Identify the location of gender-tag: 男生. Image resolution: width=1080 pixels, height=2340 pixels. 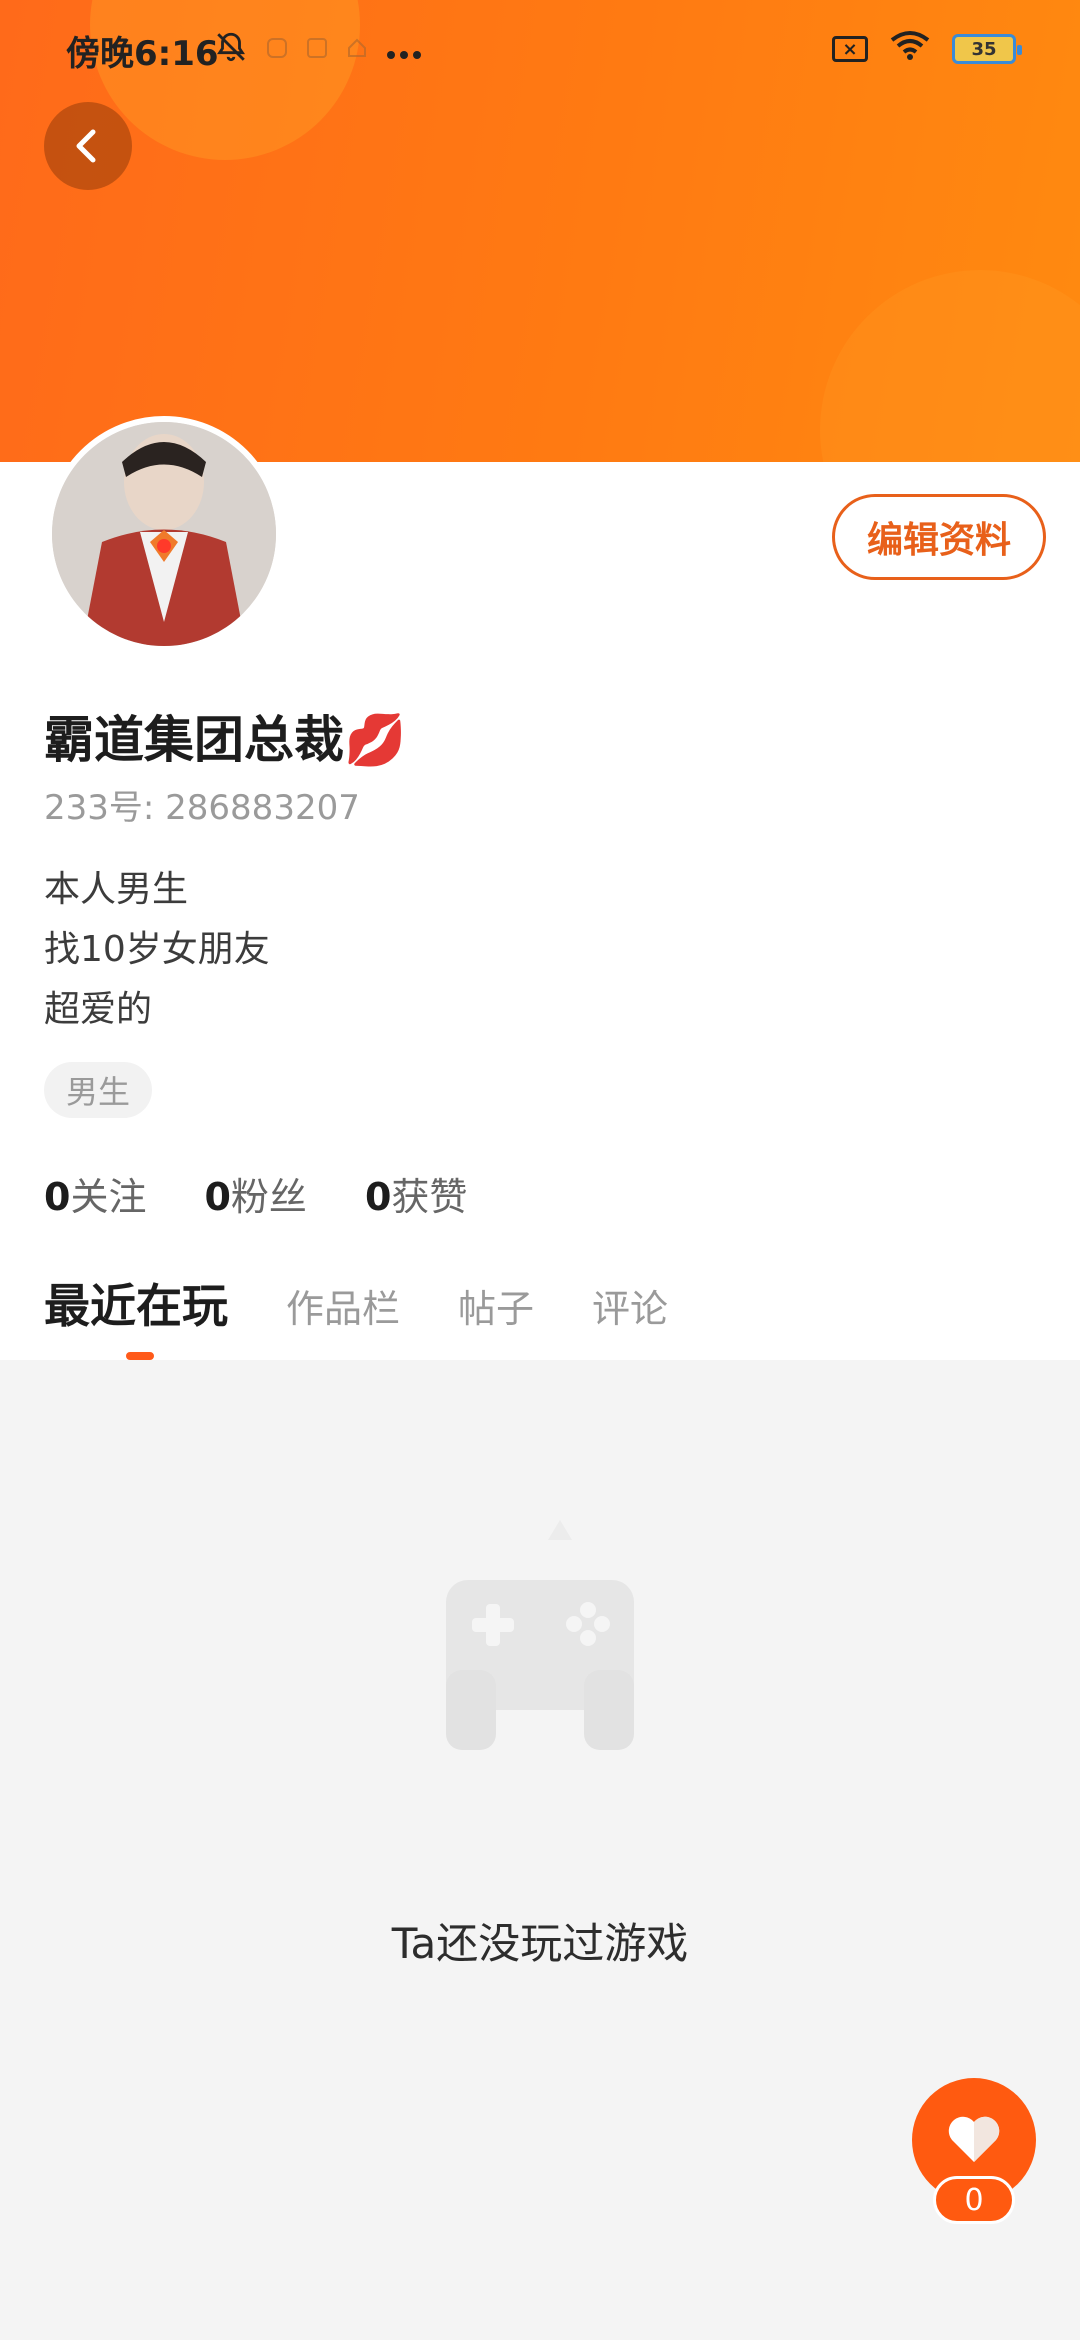
(98, 1090).